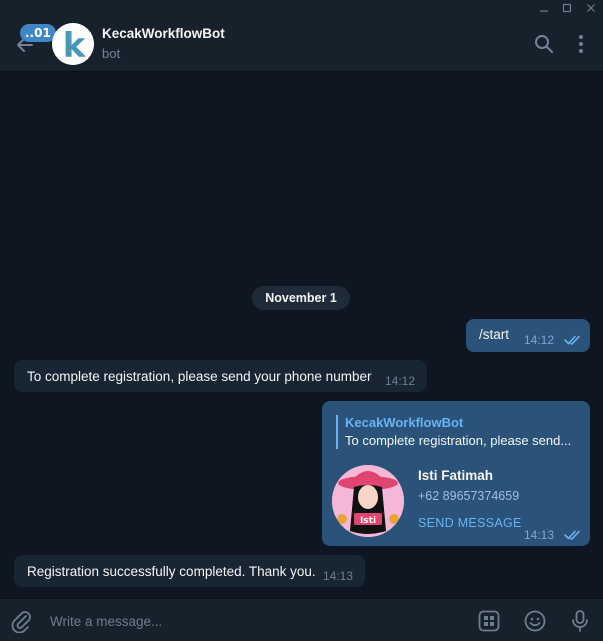 The image size is (603, 641). I want to click on search-icon, so click(544, 44).